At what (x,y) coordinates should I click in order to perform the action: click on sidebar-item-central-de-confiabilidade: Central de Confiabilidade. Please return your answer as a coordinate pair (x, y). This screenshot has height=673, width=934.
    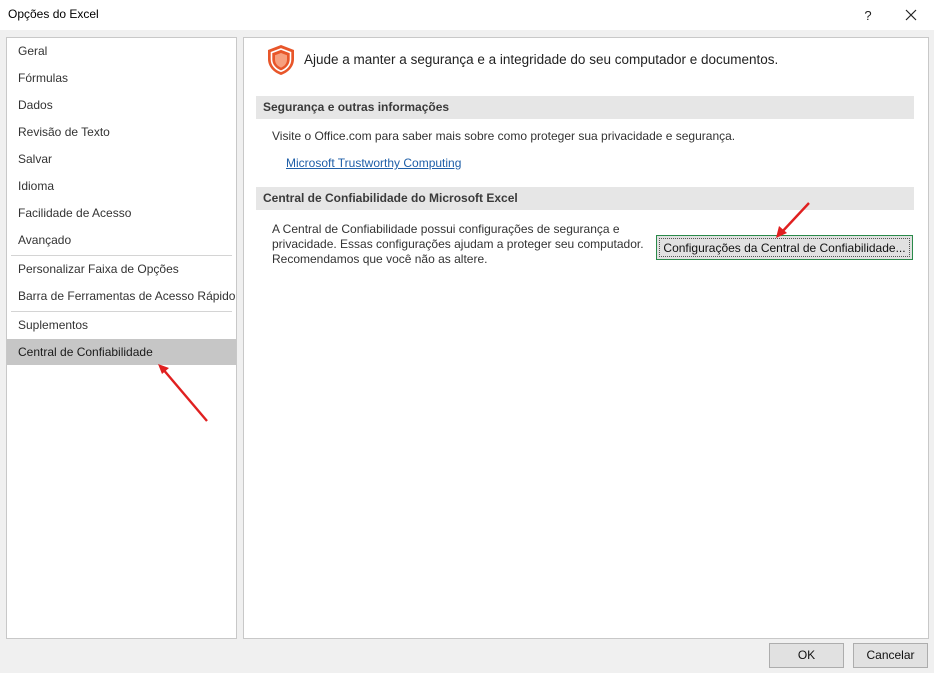
    Looking at the image, I should click on (121, 352).